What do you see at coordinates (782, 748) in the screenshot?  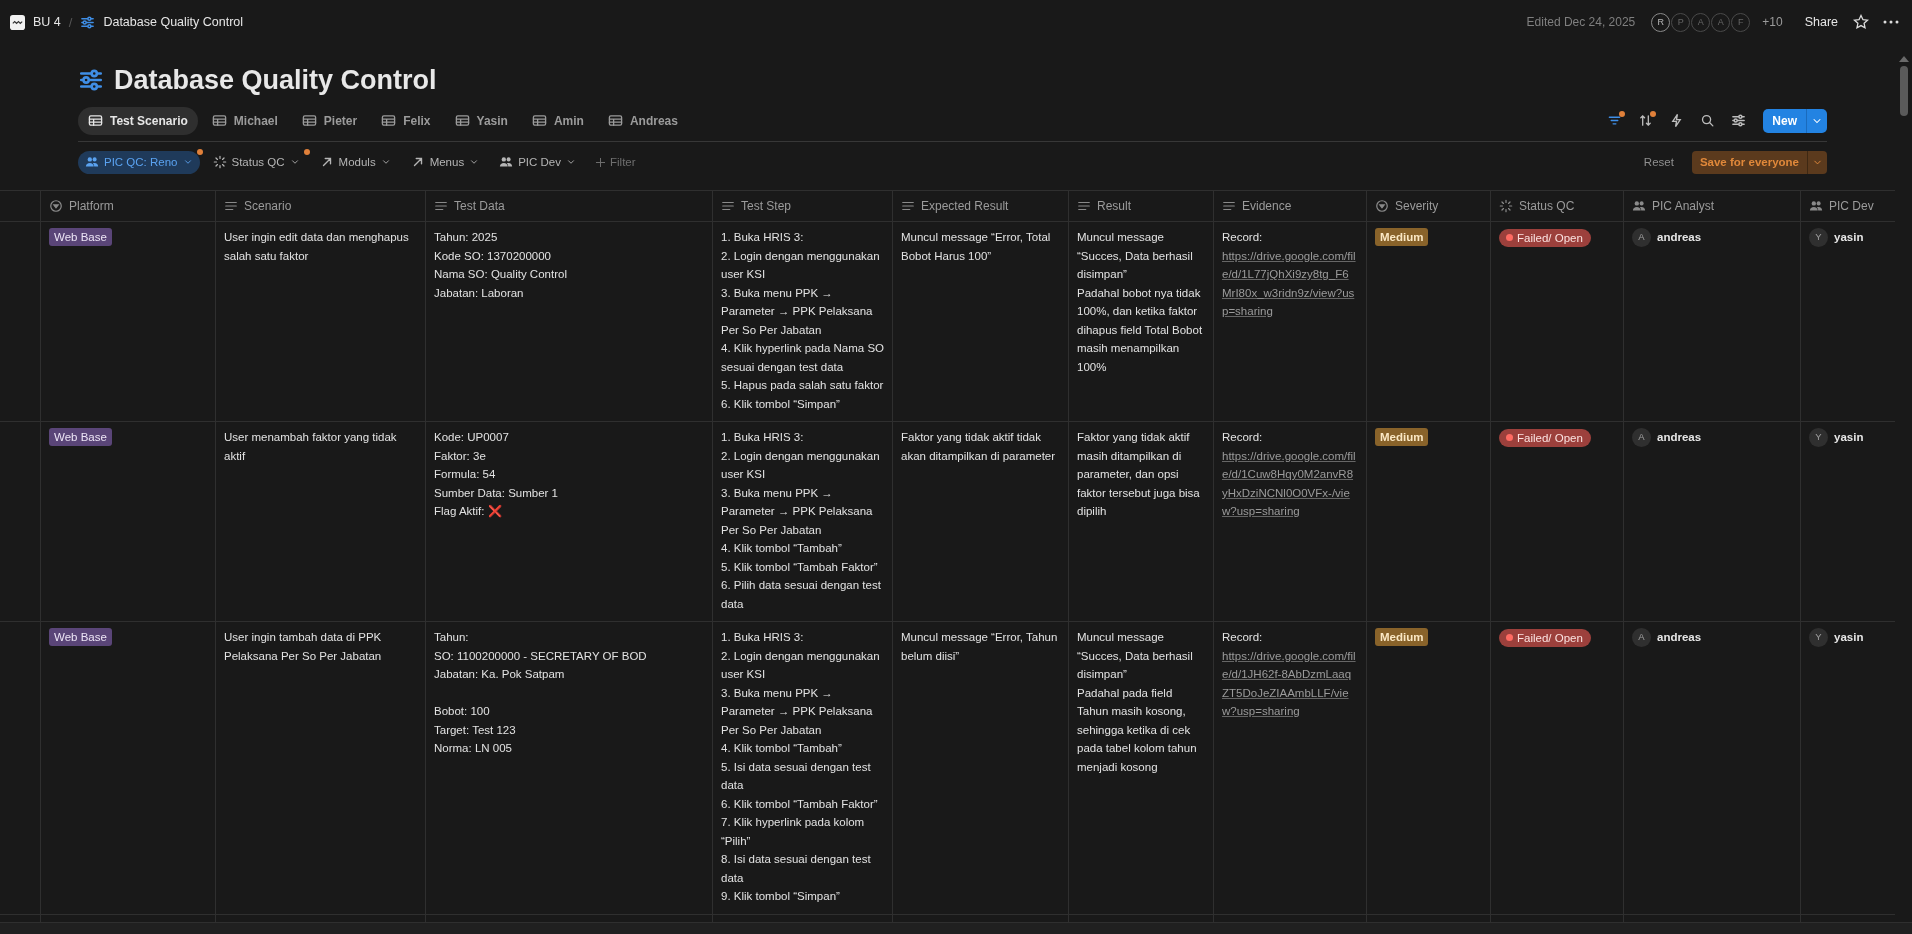 I see `test-step-line: 4. Klik tombol “Tambah”` at bounding box center [782, 748].